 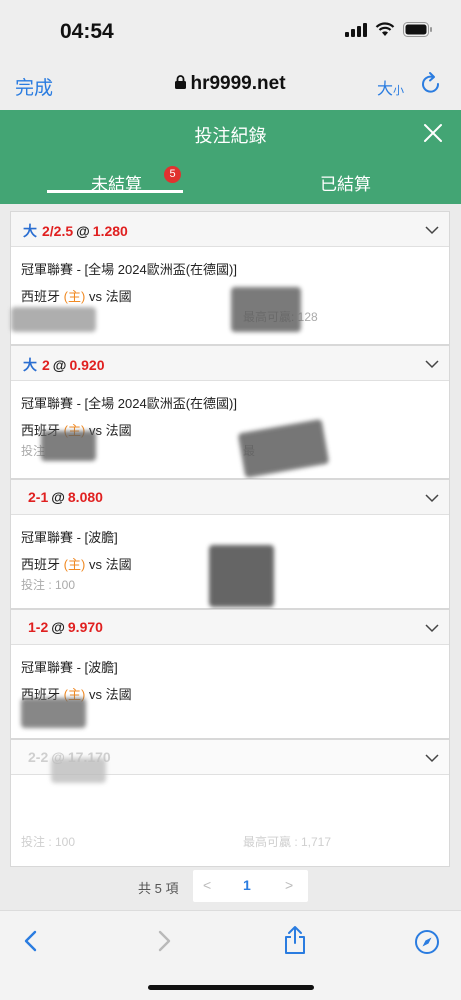 I want to click on share-icon, so click(x=295, y=942).